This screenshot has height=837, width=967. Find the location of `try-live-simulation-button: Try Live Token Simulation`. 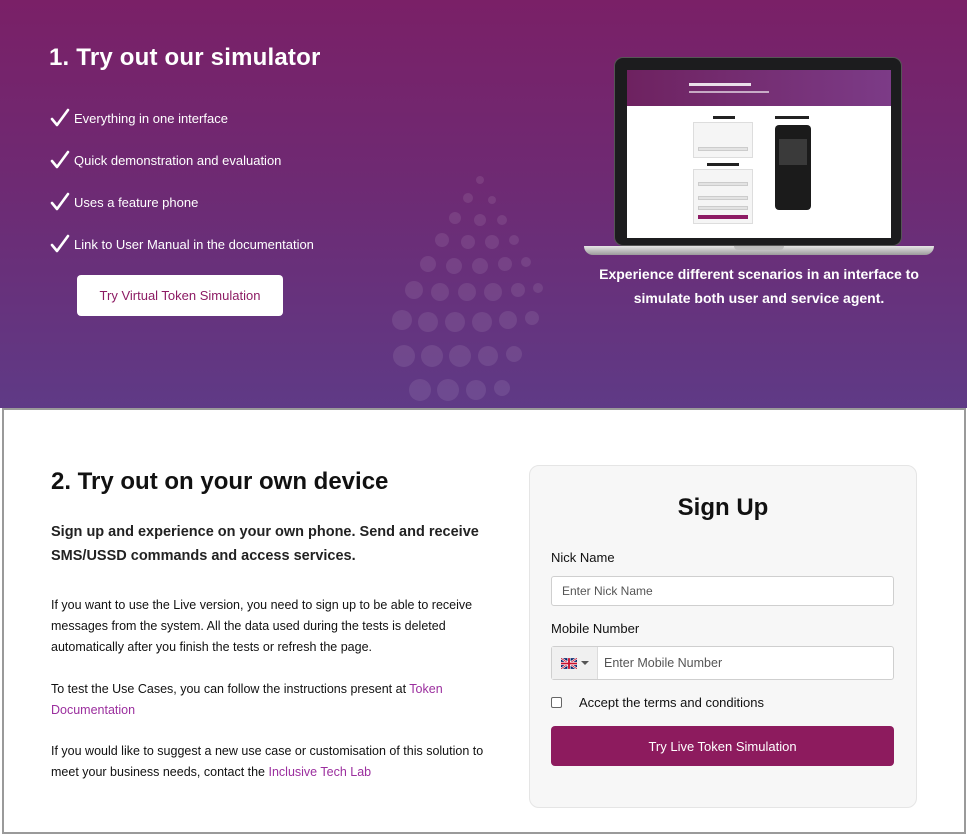

try-live-simulation-button: Try Live Token Simulation is located at coordinates (722, 746).